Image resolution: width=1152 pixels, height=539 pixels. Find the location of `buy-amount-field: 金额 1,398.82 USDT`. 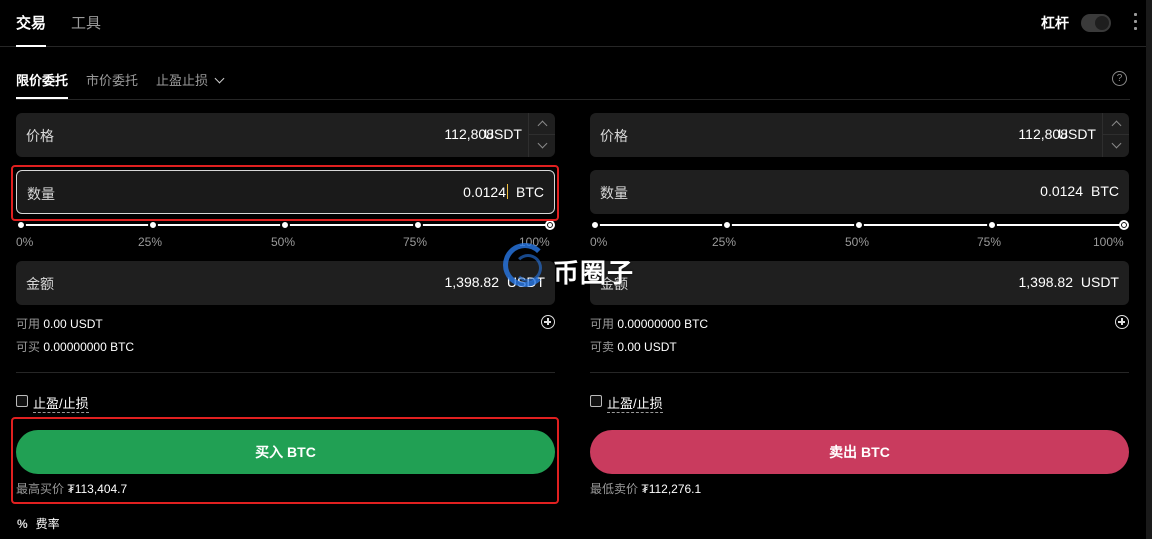

buy-amount-field: 金额 1,398.82 USDT is located at coordinates (285, 283).